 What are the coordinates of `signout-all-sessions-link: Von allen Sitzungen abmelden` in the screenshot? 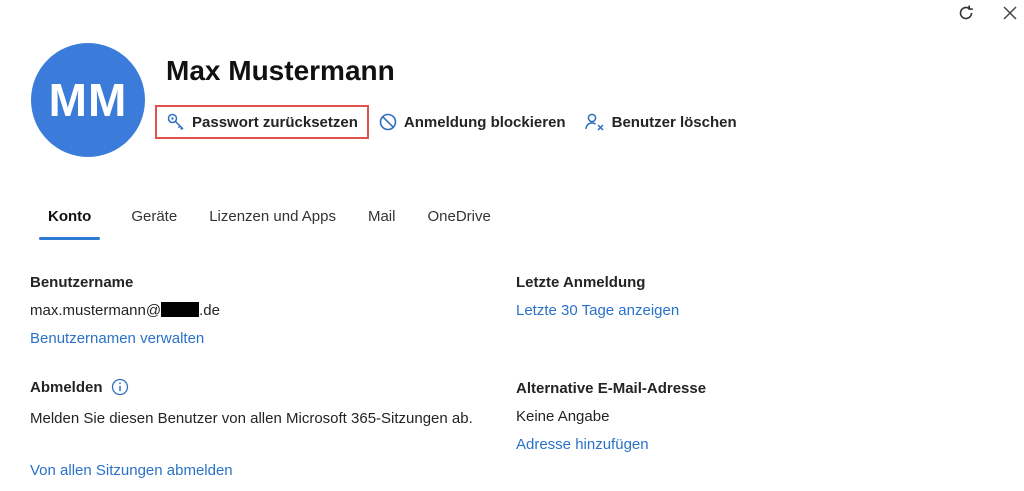 It's located at (131, 470).